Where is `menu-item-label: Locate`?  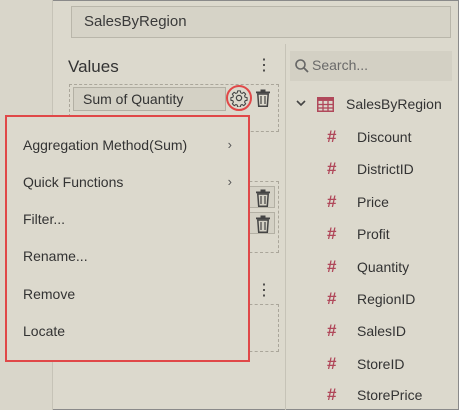
menu-item-label: Locate is located at coordinates (44, 331).